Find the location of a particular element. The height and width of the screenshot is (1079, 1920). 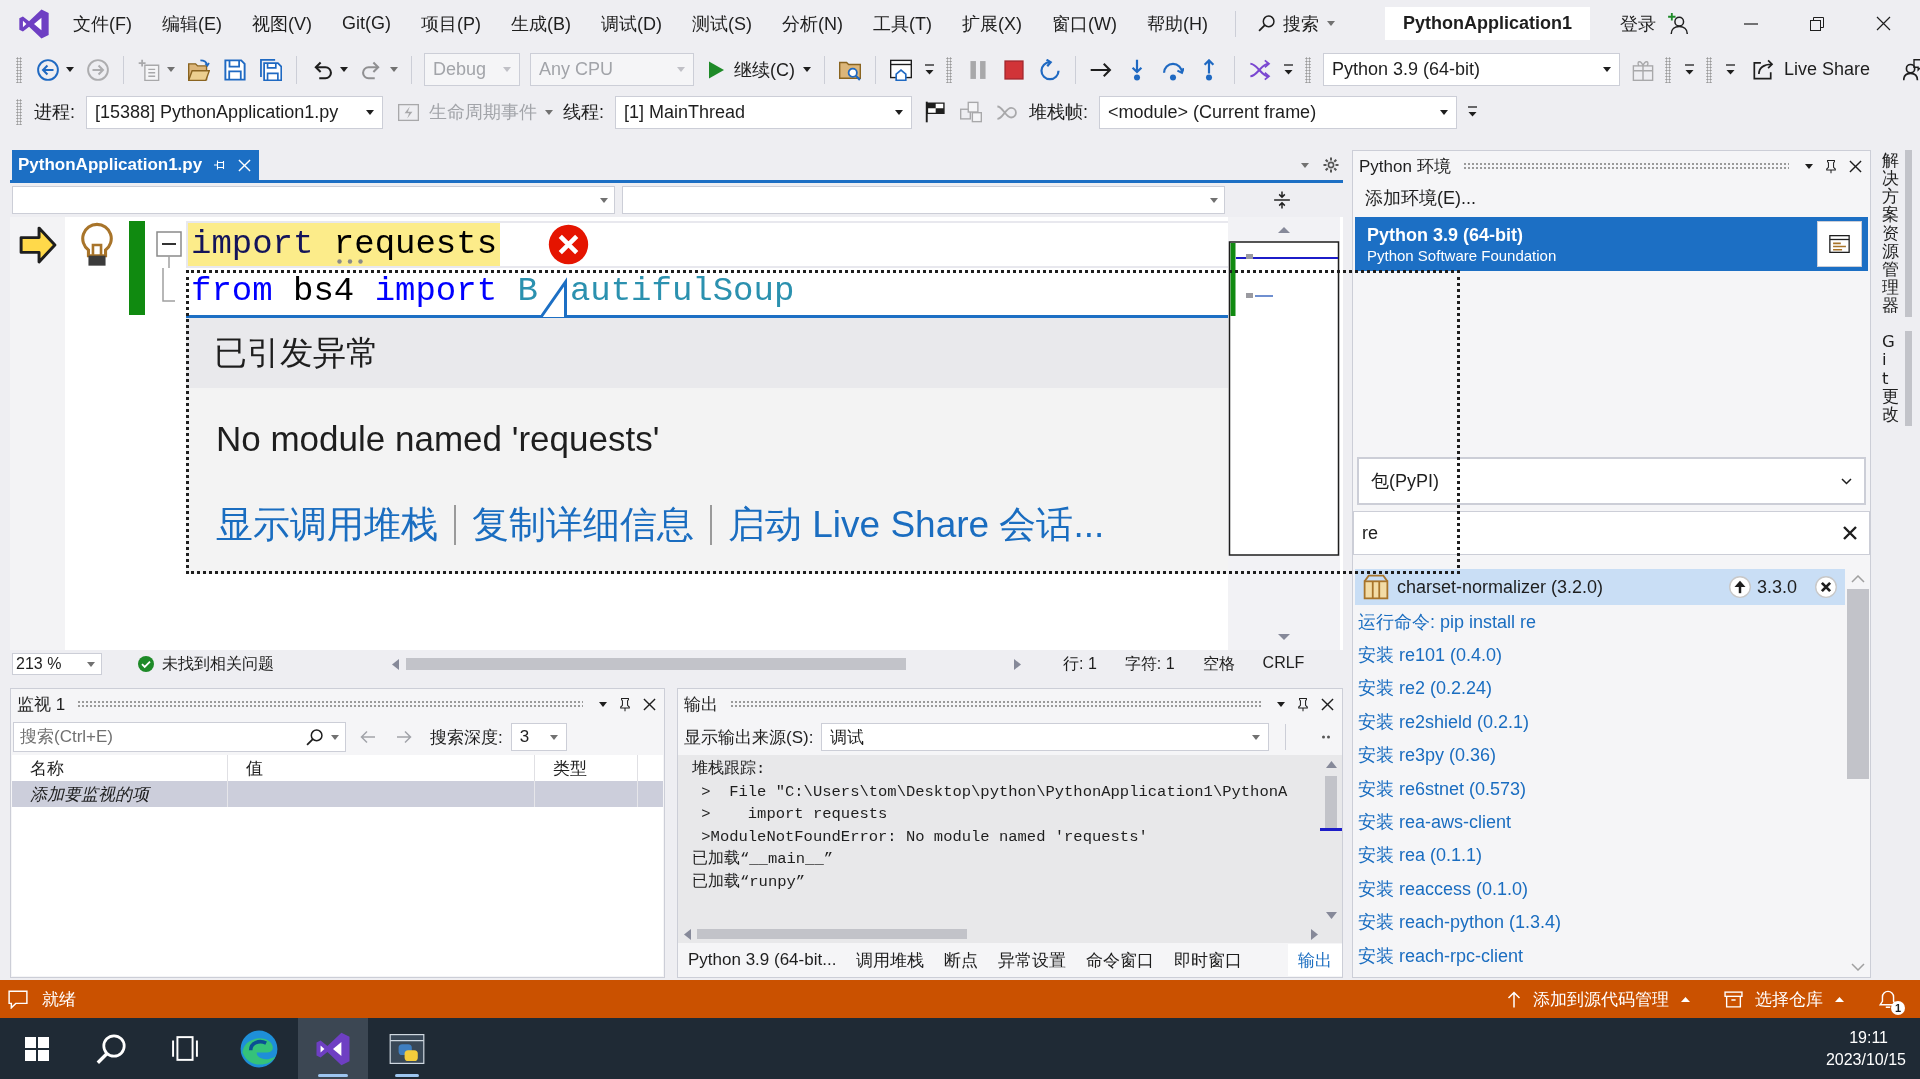

dropdown-field: <module> (Current frame) is located at coordinates (1278, 112).